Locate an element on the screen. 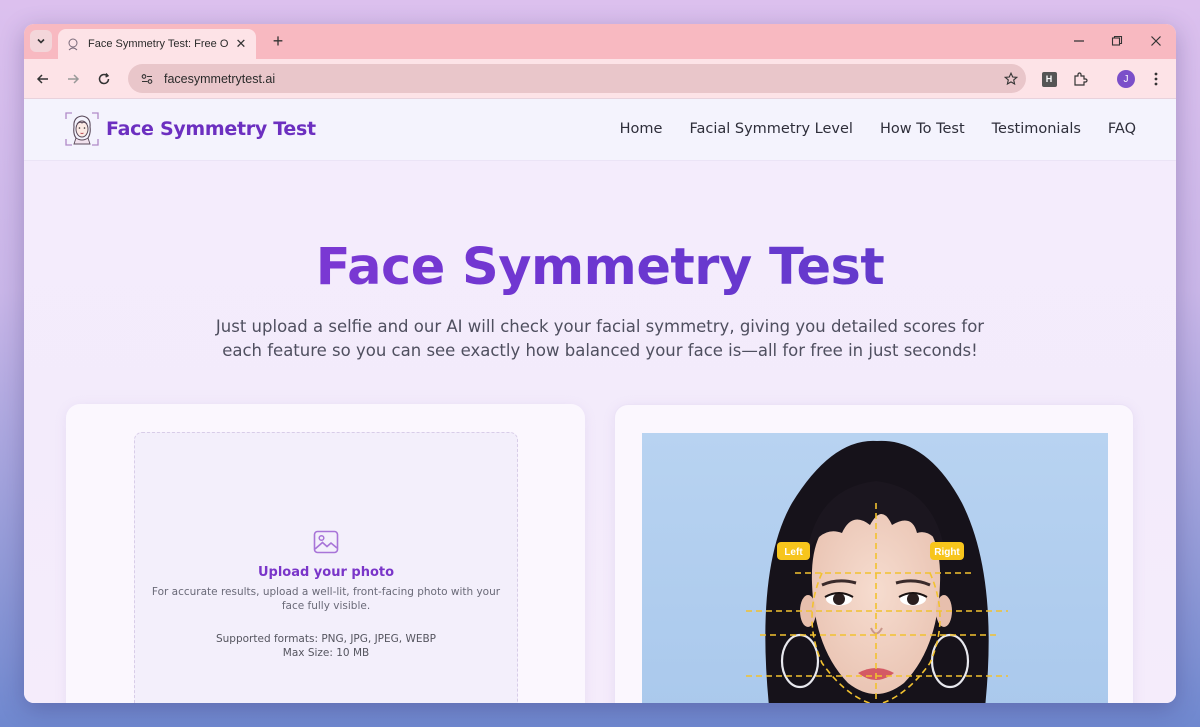  chevron-down-icon is located at coordinates (41, 41).